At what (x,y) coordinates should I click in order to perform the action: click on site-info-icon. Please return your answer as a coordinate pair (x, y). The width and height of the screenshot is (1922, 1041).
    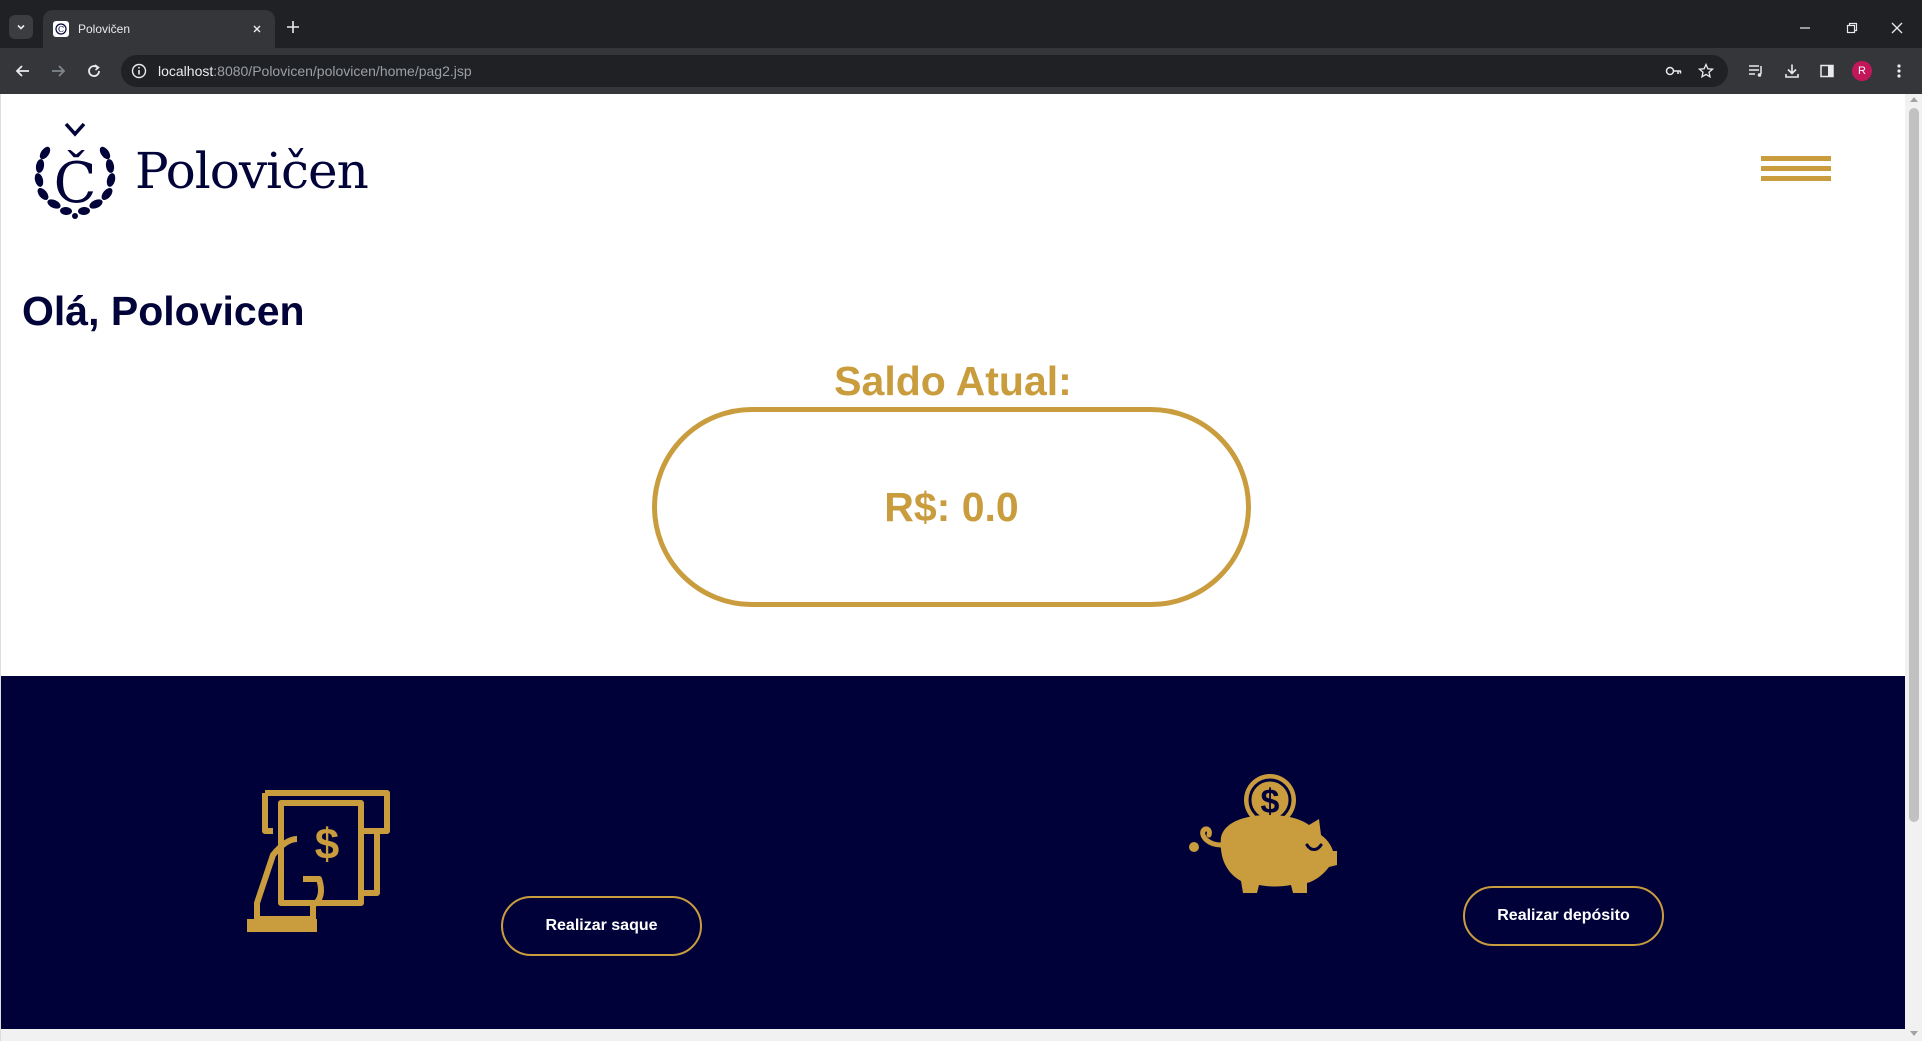
    Looking at the image, I should click on (139, 71).